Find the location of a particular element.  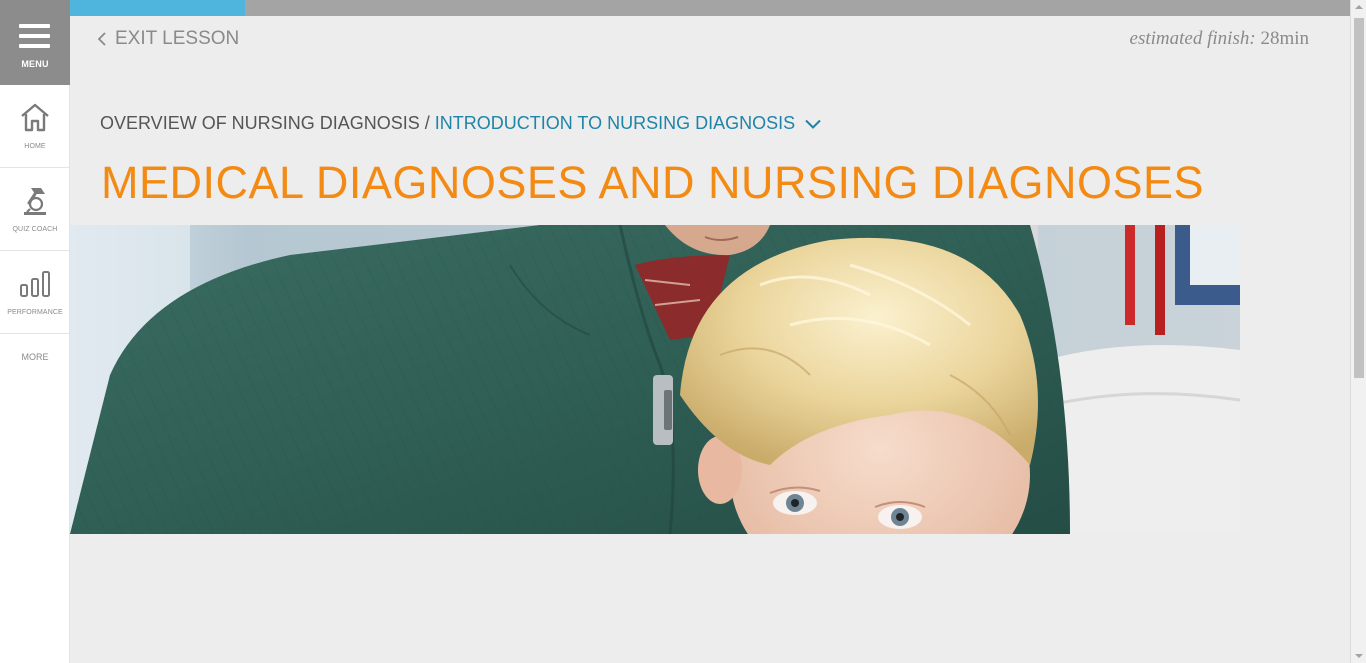

sidebar-more-link: MORE is located at coordinates (35, 357).